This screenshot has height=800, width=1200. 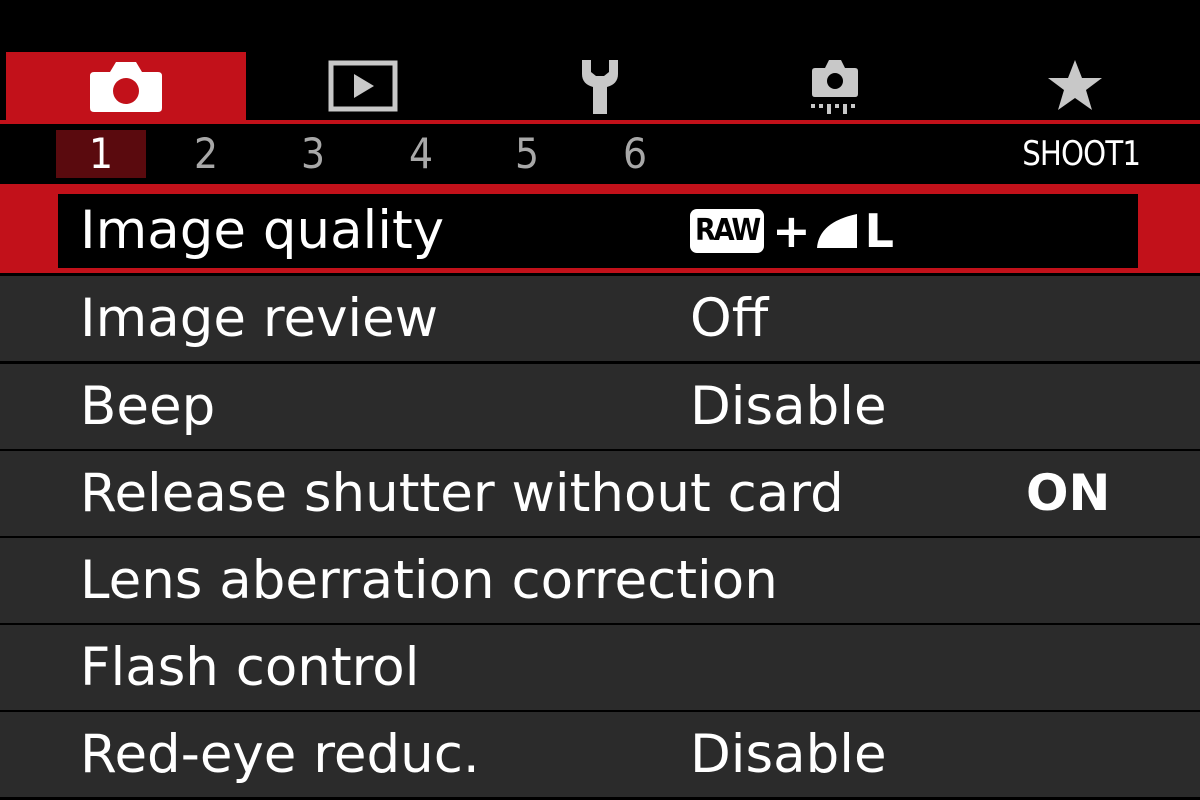 What do you see at coordinates (1081, 154) in the screenshot?
I see `page-title: SHOOT1` at bounding box center [1081, 154].